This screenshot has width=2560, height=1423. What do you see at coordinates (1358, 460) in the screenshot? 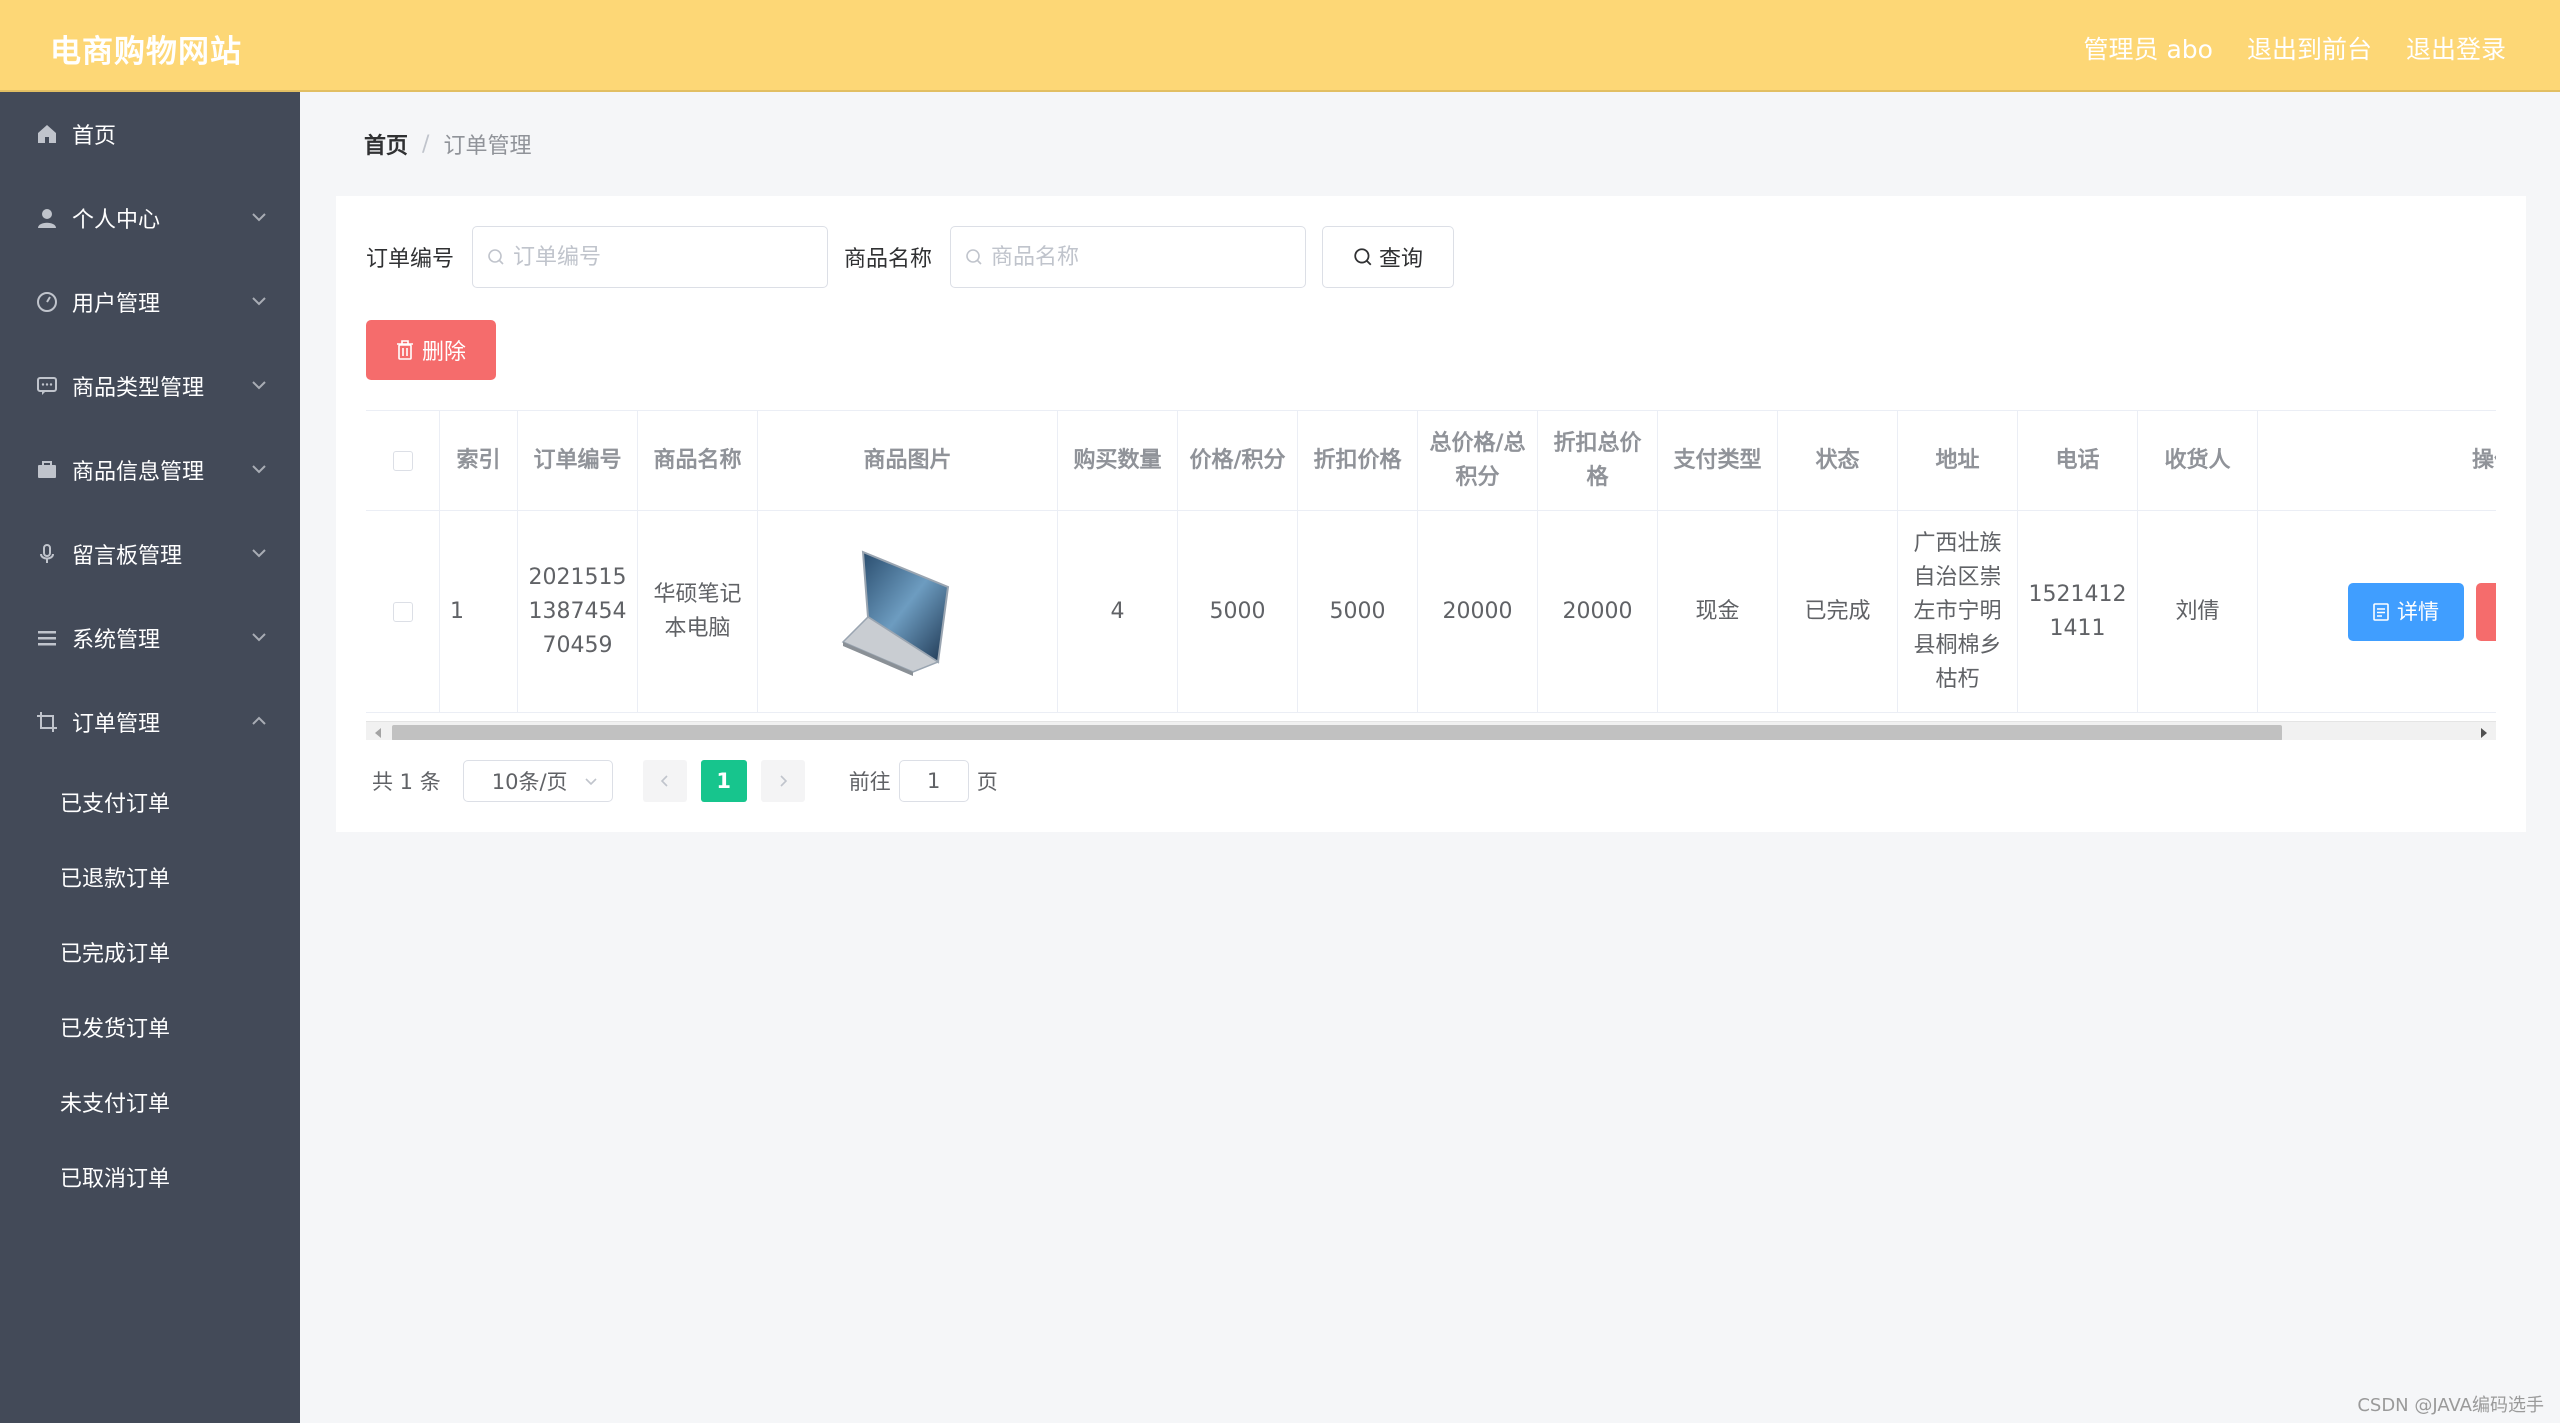
I see `header-discount-price: 折扣价格` at bounding box center [1358, 460].